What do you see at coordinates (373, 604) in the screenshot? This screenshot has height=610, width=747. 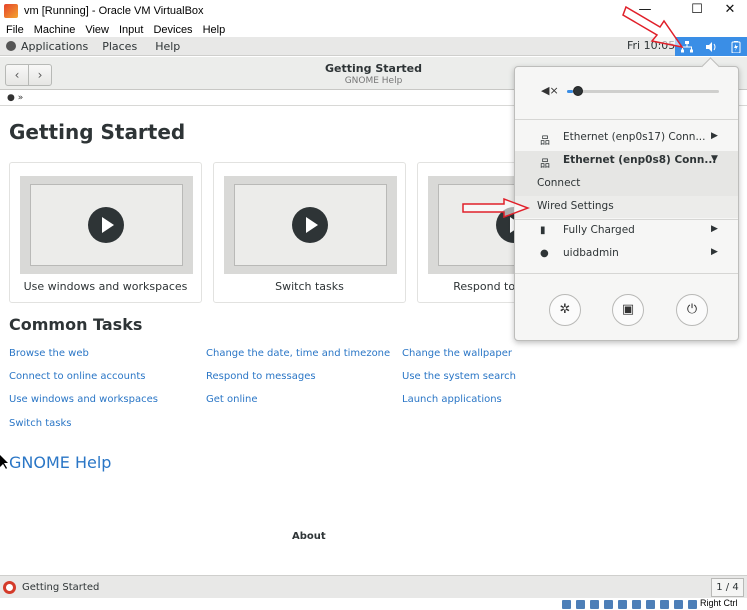 I see `vbox-status-bar: Right Ctrl` at bounding box center [373, 604].